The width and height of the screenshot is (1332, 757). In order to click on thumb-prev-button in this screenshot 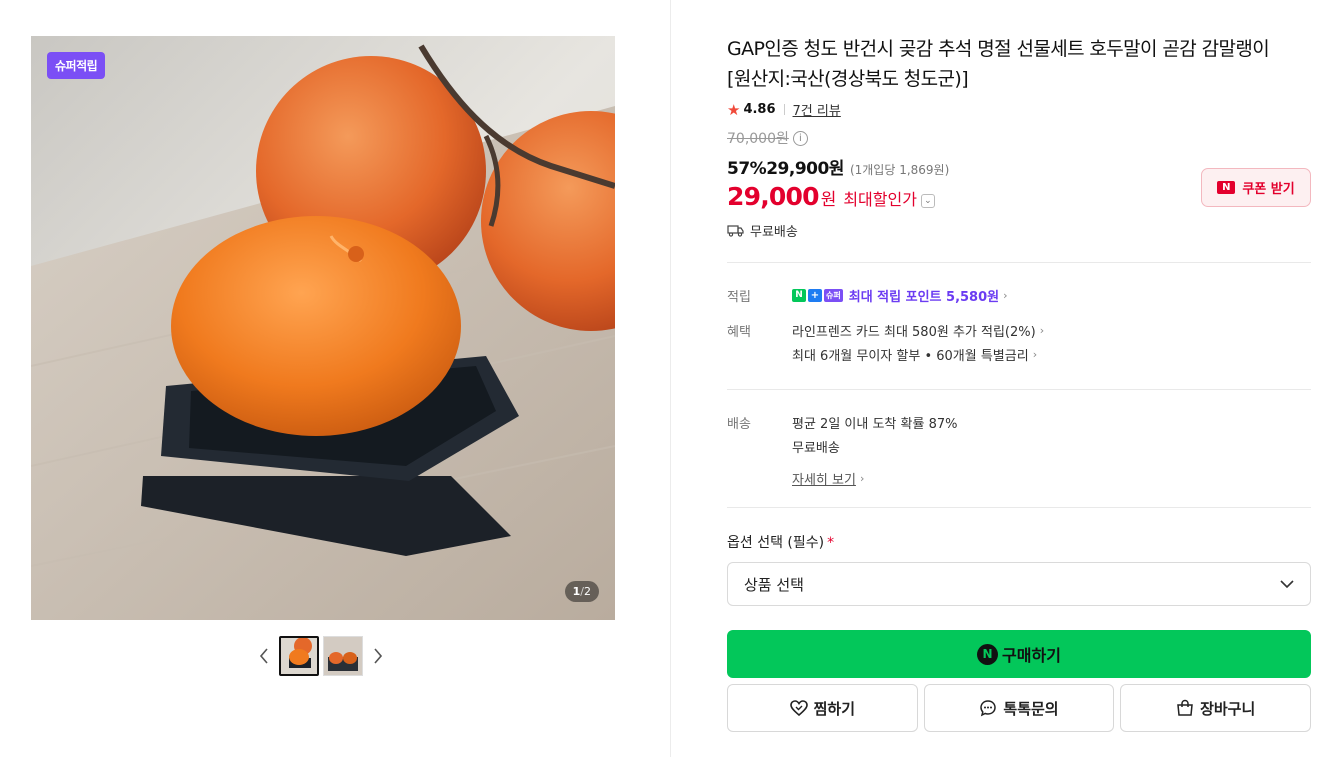, I will do `click(264, 656)`.